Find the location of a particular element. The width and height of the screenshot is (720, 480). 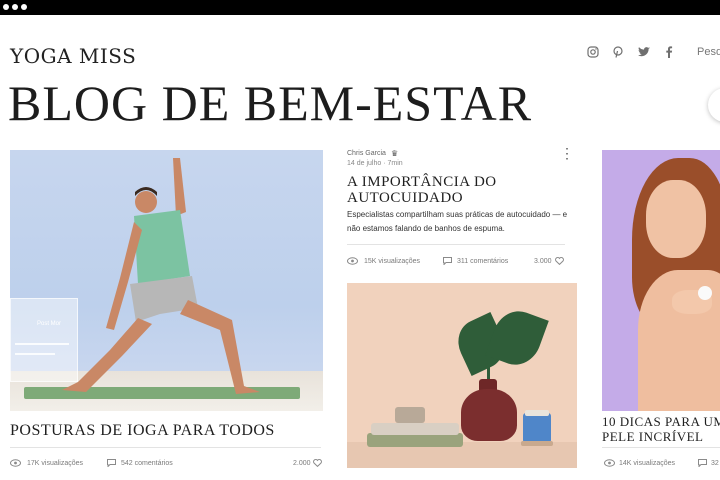

post-title: A IMPORTÂNCIA DO AUTOCUIDADO is located at coordinates (422, 190).